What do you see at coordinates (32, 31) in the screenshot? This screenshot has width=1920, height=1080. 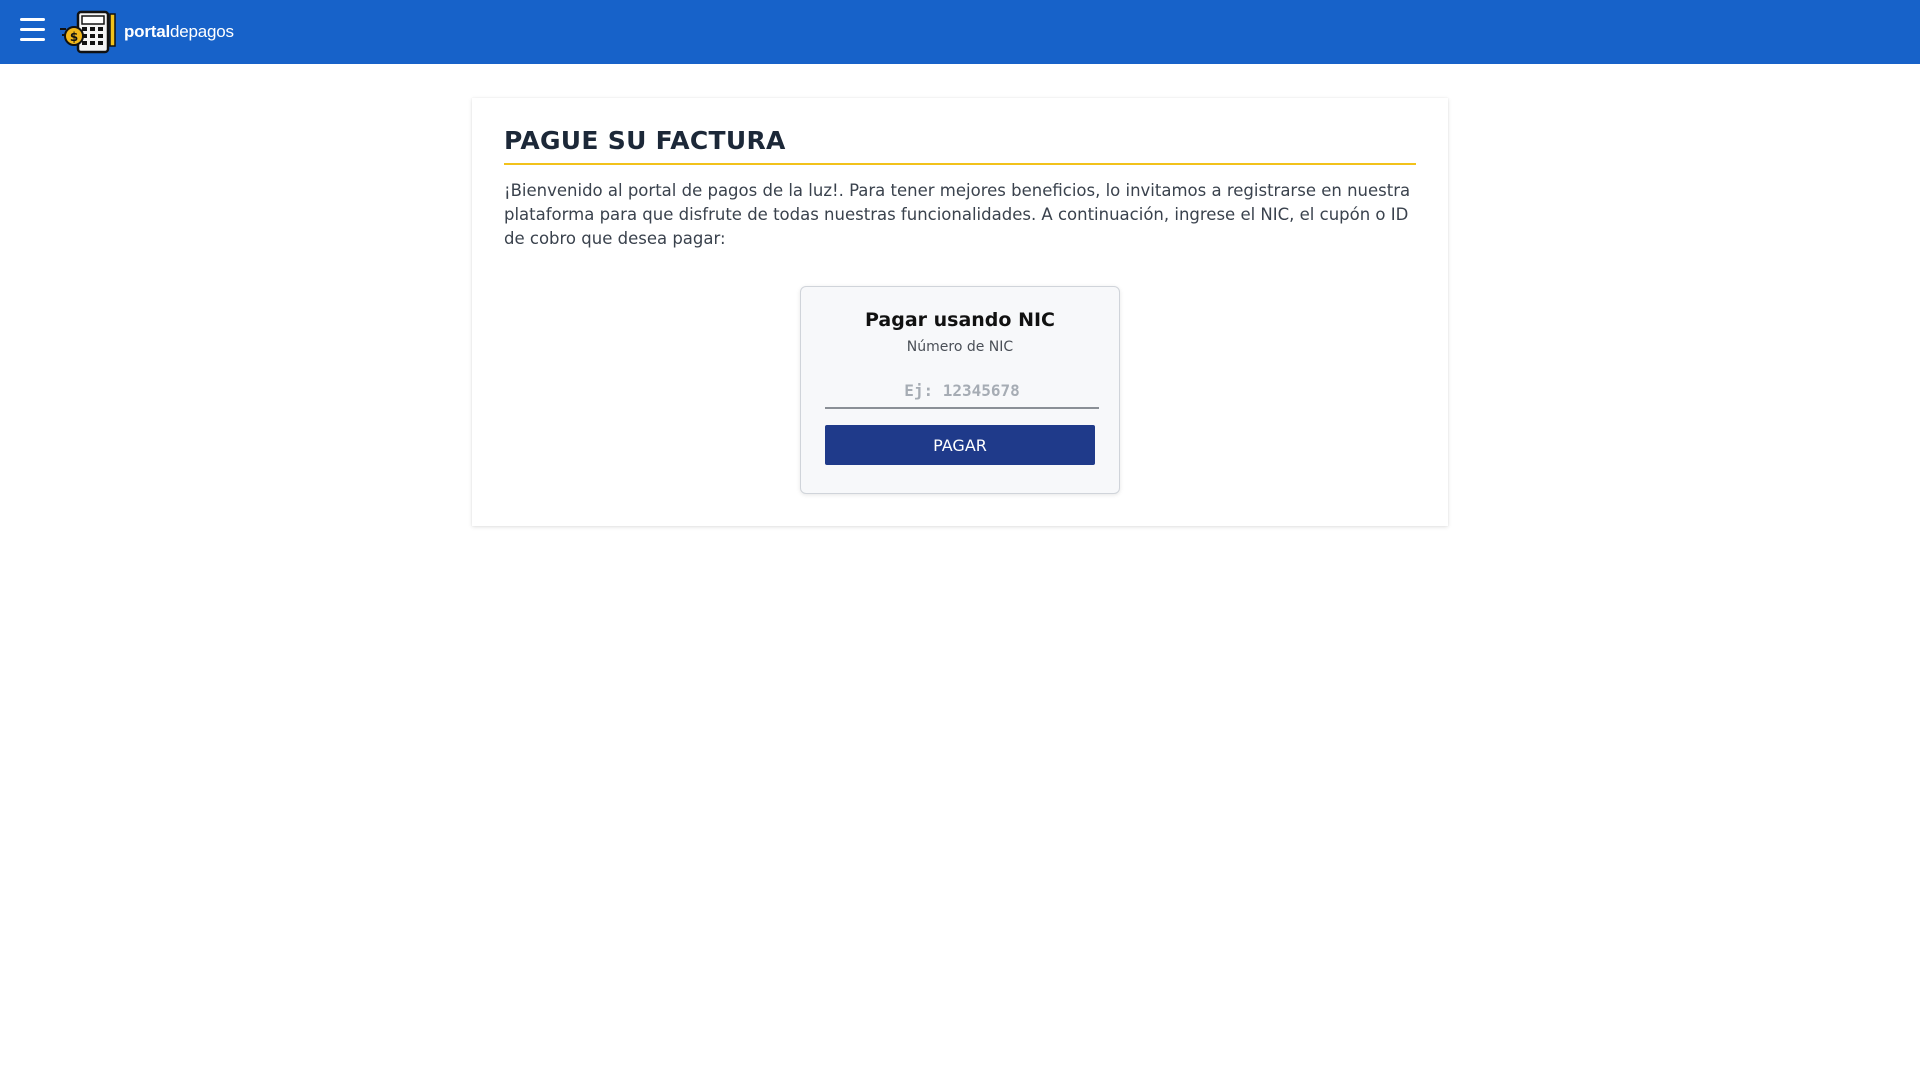 I see `hamburger-menu-icon` at bounding box center [32, 31].